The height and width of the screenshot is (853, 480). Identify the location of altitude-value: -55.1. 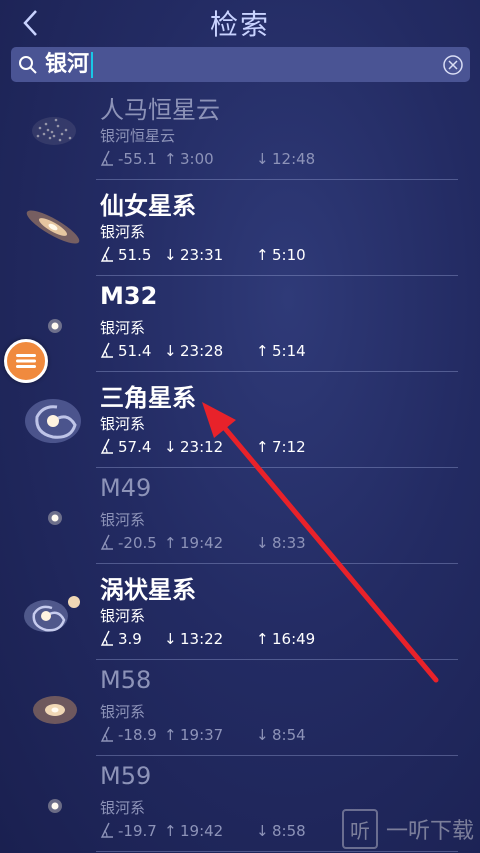
(137, 159).